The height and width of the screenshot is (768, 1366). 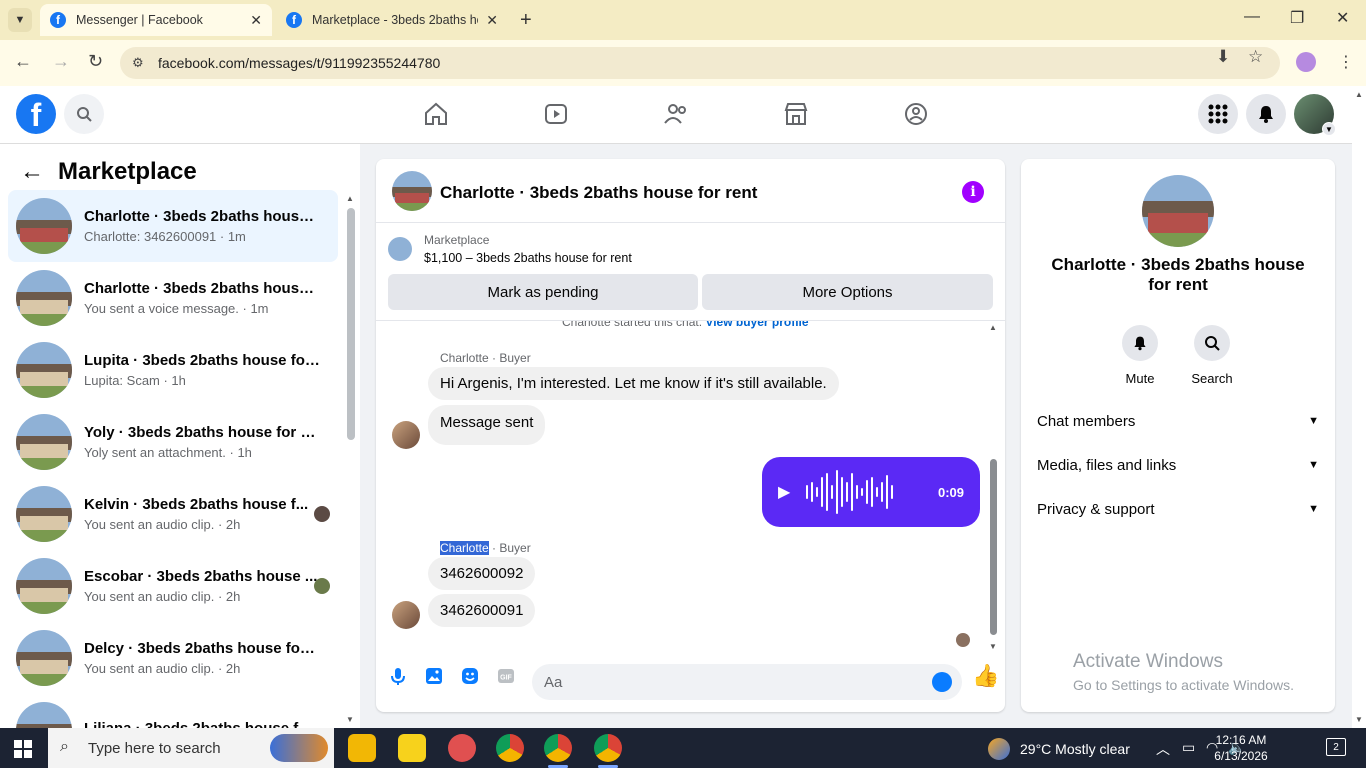 What do you see at coordinates (543, 292) in the screenshot?
I see `mark-as-pending-button: Mark as pending` at bounding box center [543, 292].